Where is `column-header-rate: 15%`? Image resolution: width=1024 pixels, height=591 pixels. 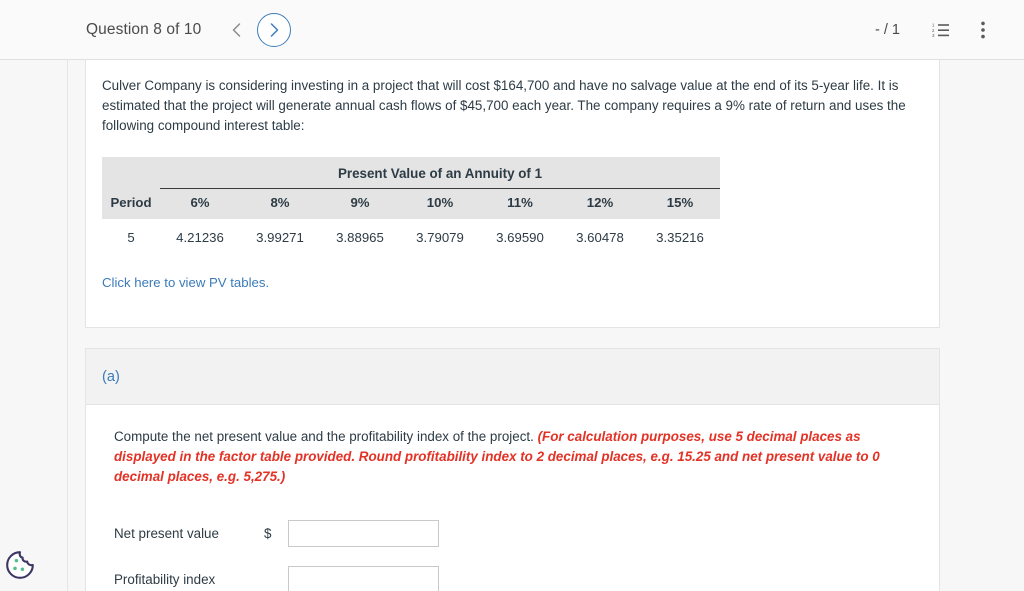 column-header-rate: 15% is located at coordinates (680, 204).